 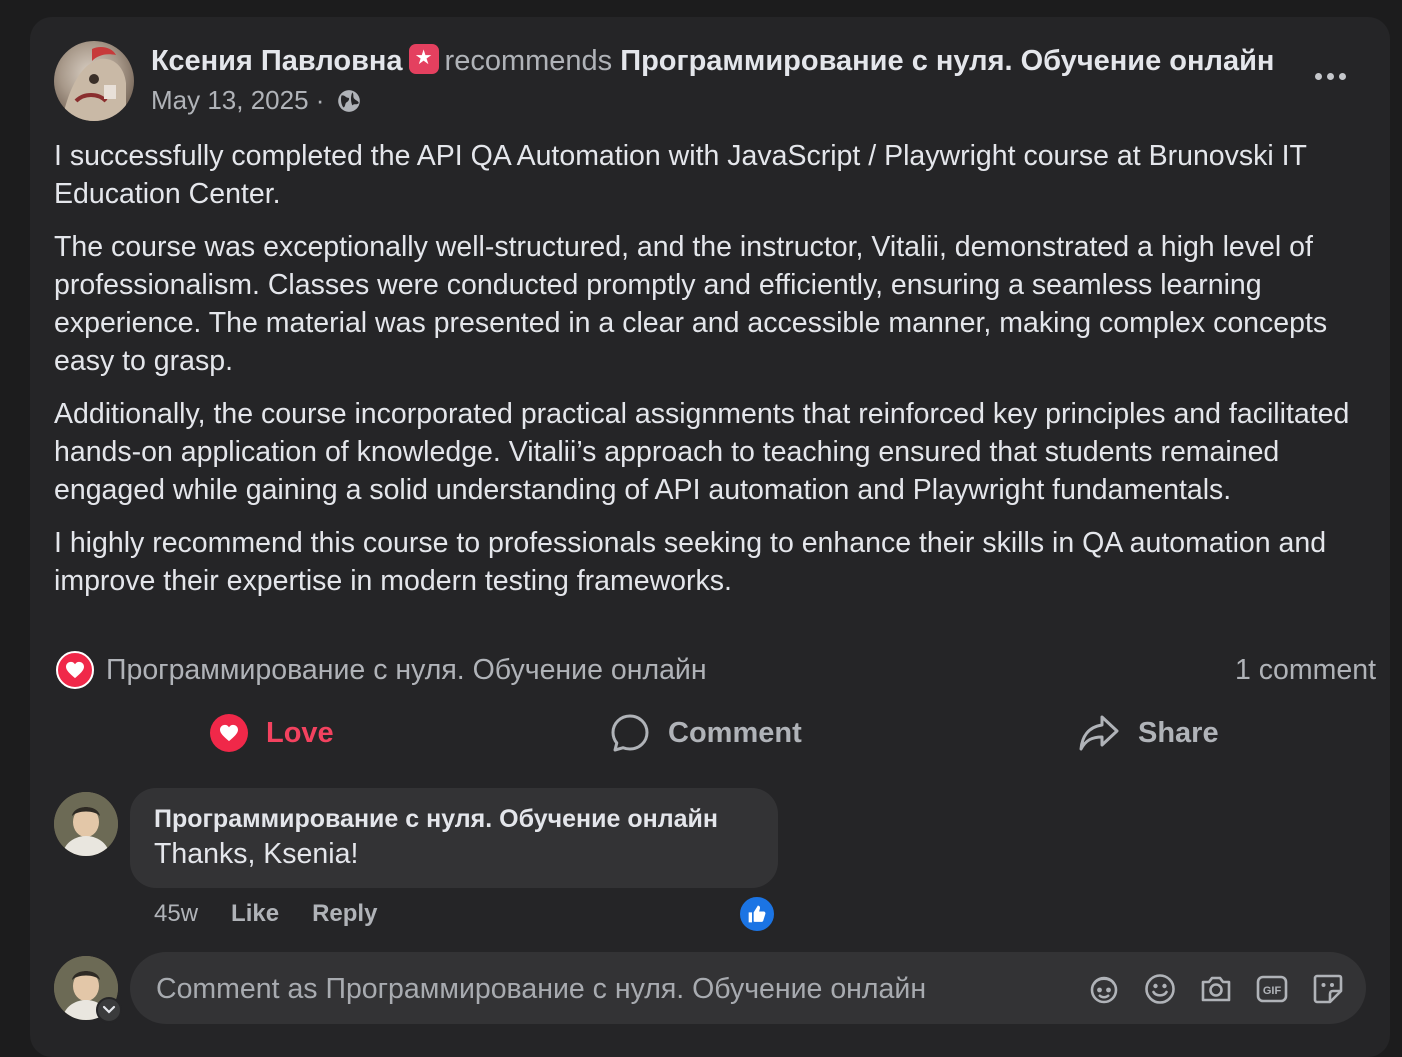 I want to click on love-icon, so click(x=229, y=733).